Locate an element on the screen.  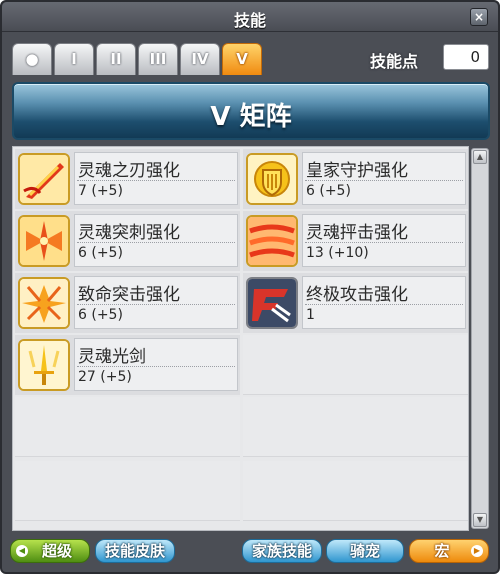
tab-job-1: I is located at coordinates (74, 59).